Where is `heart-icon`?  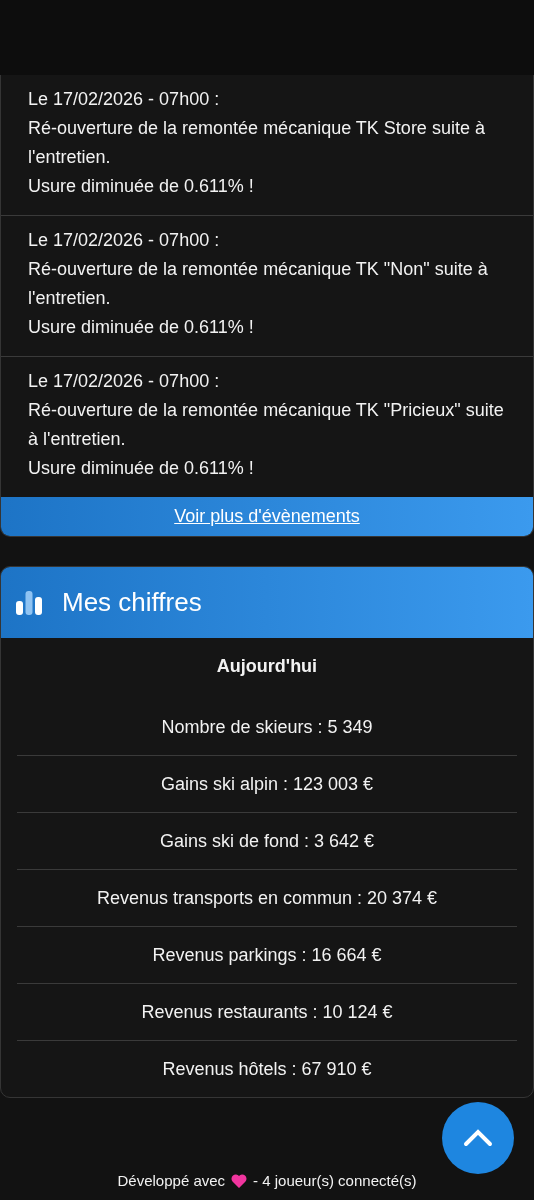 heart-icon is located at coordinates (239, 1180).